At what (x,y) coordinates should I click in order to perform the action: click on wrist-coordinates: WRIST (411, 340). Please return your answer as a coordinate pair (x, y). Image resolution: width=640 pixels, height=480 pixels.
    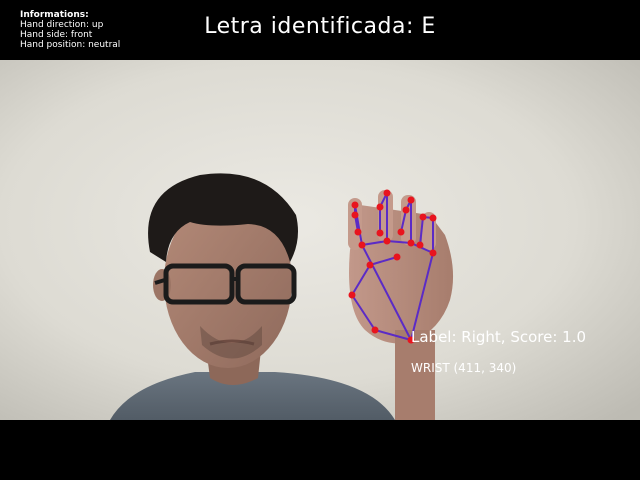
    Looking at the image, I should click on (463, 368).